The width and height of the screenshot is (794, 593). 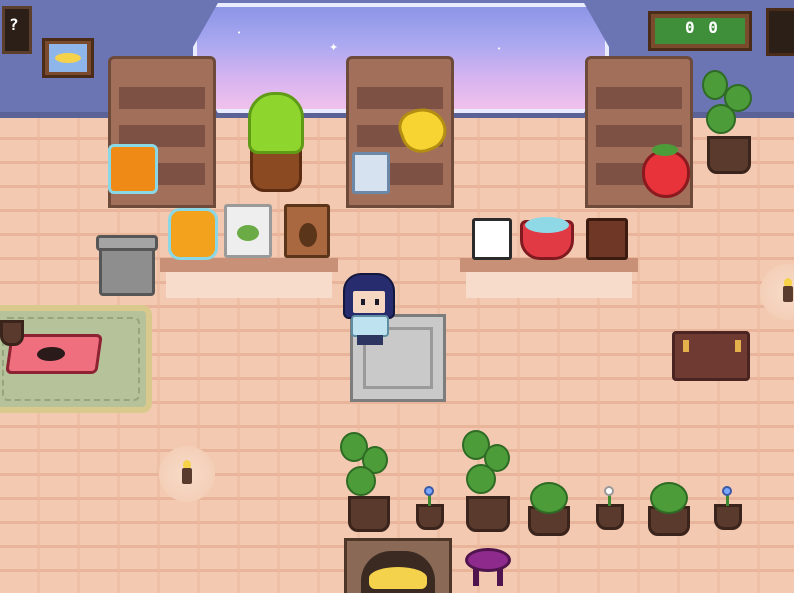 I want to click on star-icon: ✦, so click(x=334, y=47).